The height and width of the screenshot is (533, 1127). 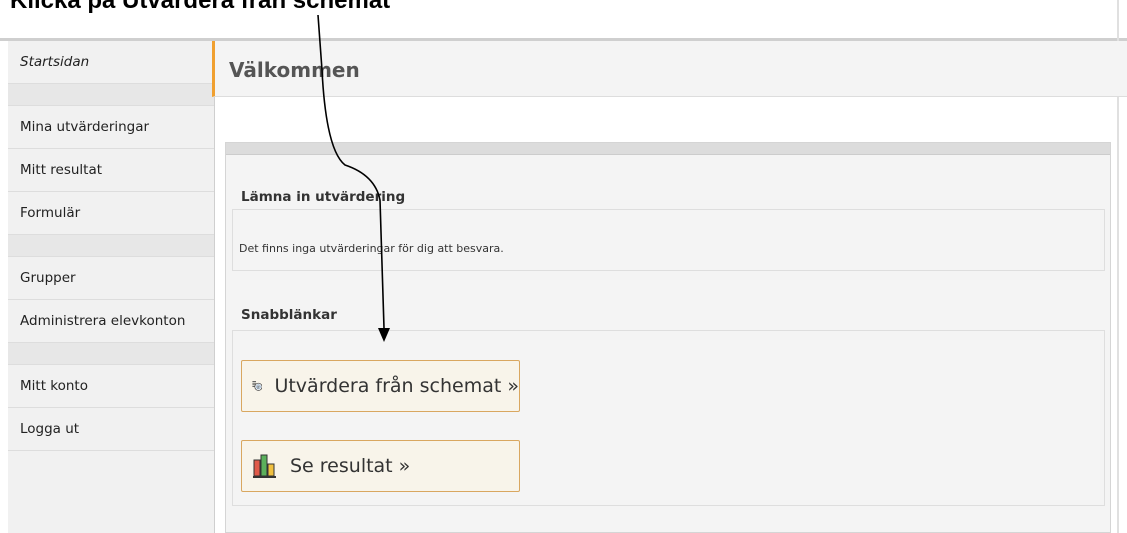 What do you see at coordinates (264, 466) in the screenshot?
I see `bar-chart-icon` at bounding box center [264, 466].